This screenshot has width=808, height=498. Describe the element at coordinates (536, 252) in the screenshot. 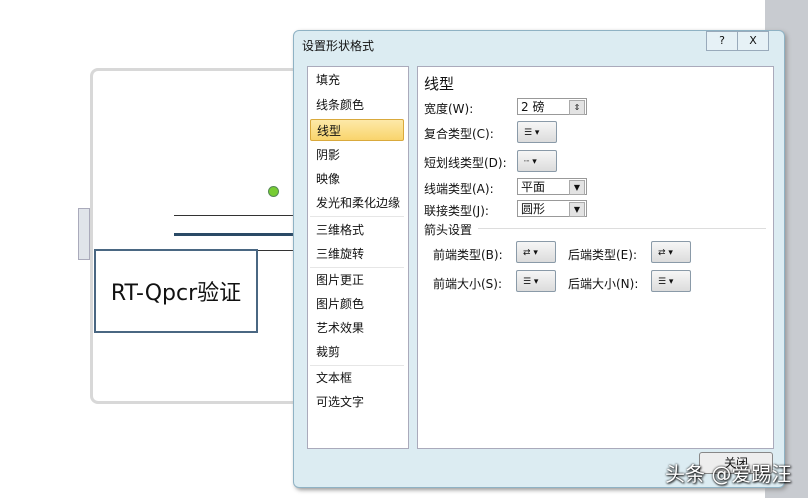

I see `begin-type-dropdown: ⇄ ▾` at that location.